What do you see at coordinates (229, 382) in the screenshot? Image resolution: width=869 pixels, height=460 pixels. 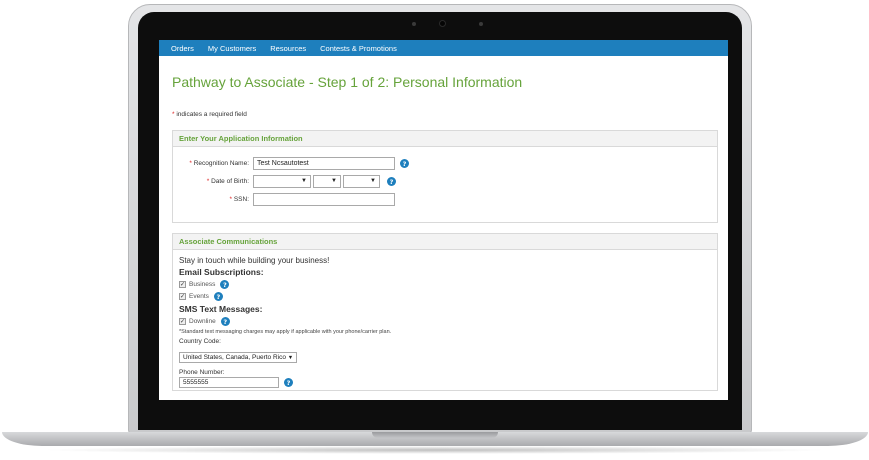 I see `phone-number-input: 5555555` at bounding box center [229, 382].